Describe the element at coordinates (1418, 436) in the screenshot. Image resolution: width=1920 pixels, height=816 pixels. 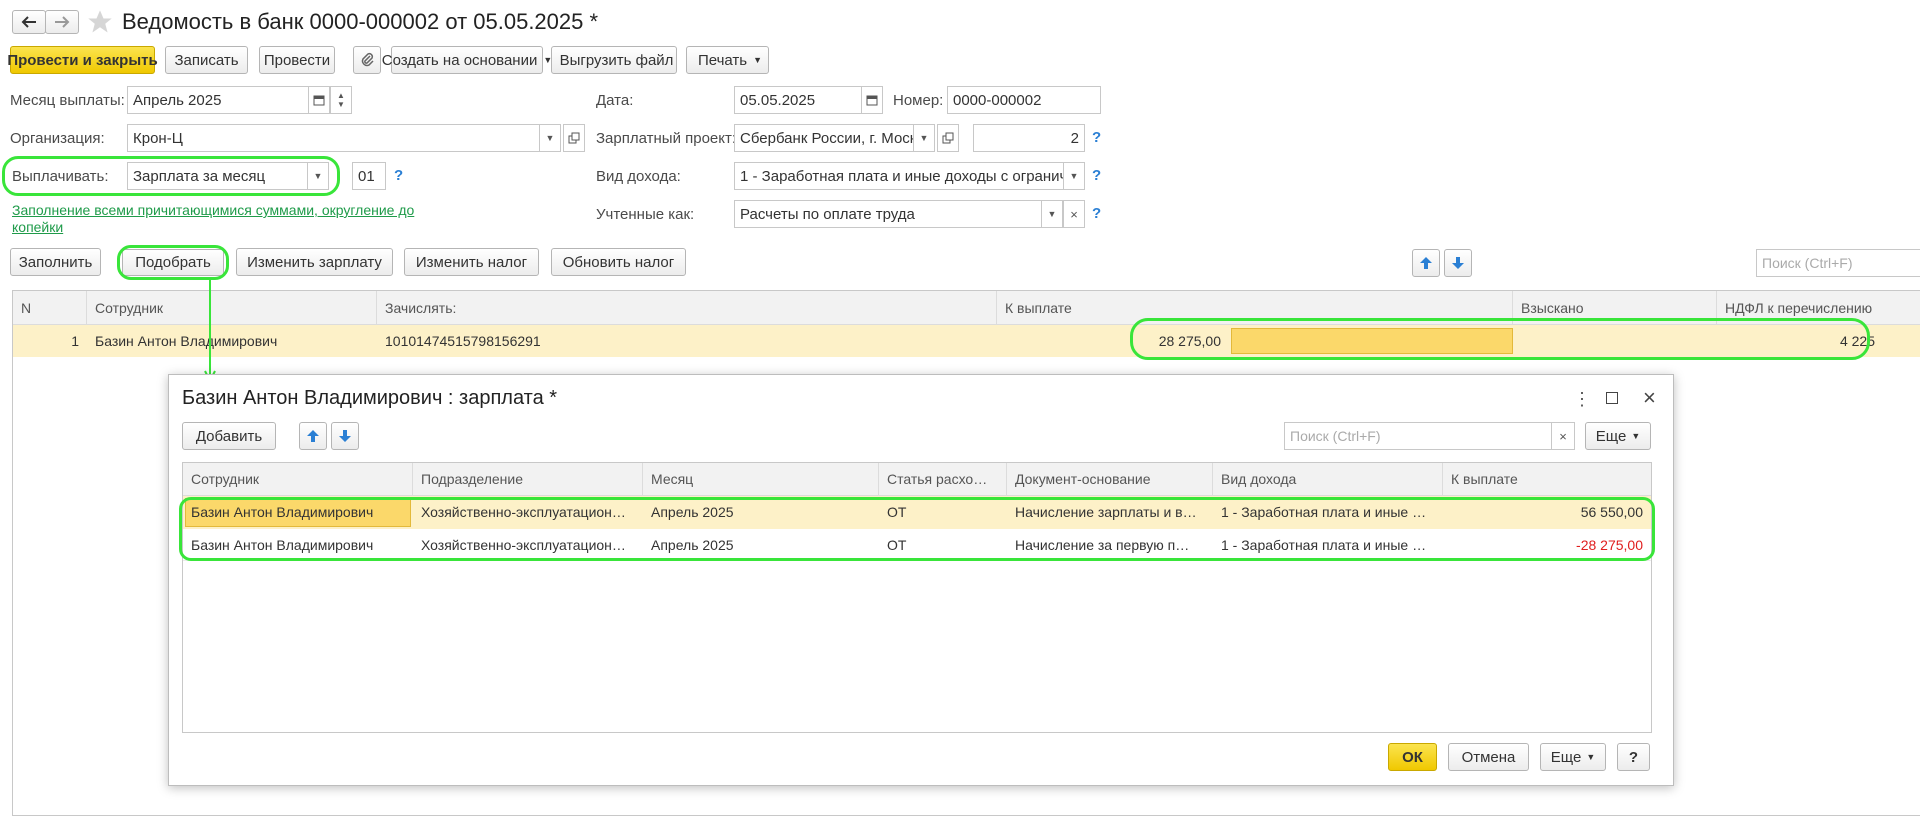
I see `dialog-search-input: Поиск (Ctrl+F)` at that location.